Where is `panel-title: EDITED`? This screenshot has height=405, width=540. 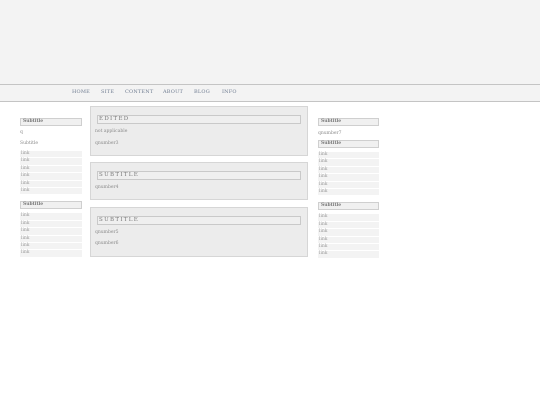 panel-title: EDITED is located at coordinates (199, 119).